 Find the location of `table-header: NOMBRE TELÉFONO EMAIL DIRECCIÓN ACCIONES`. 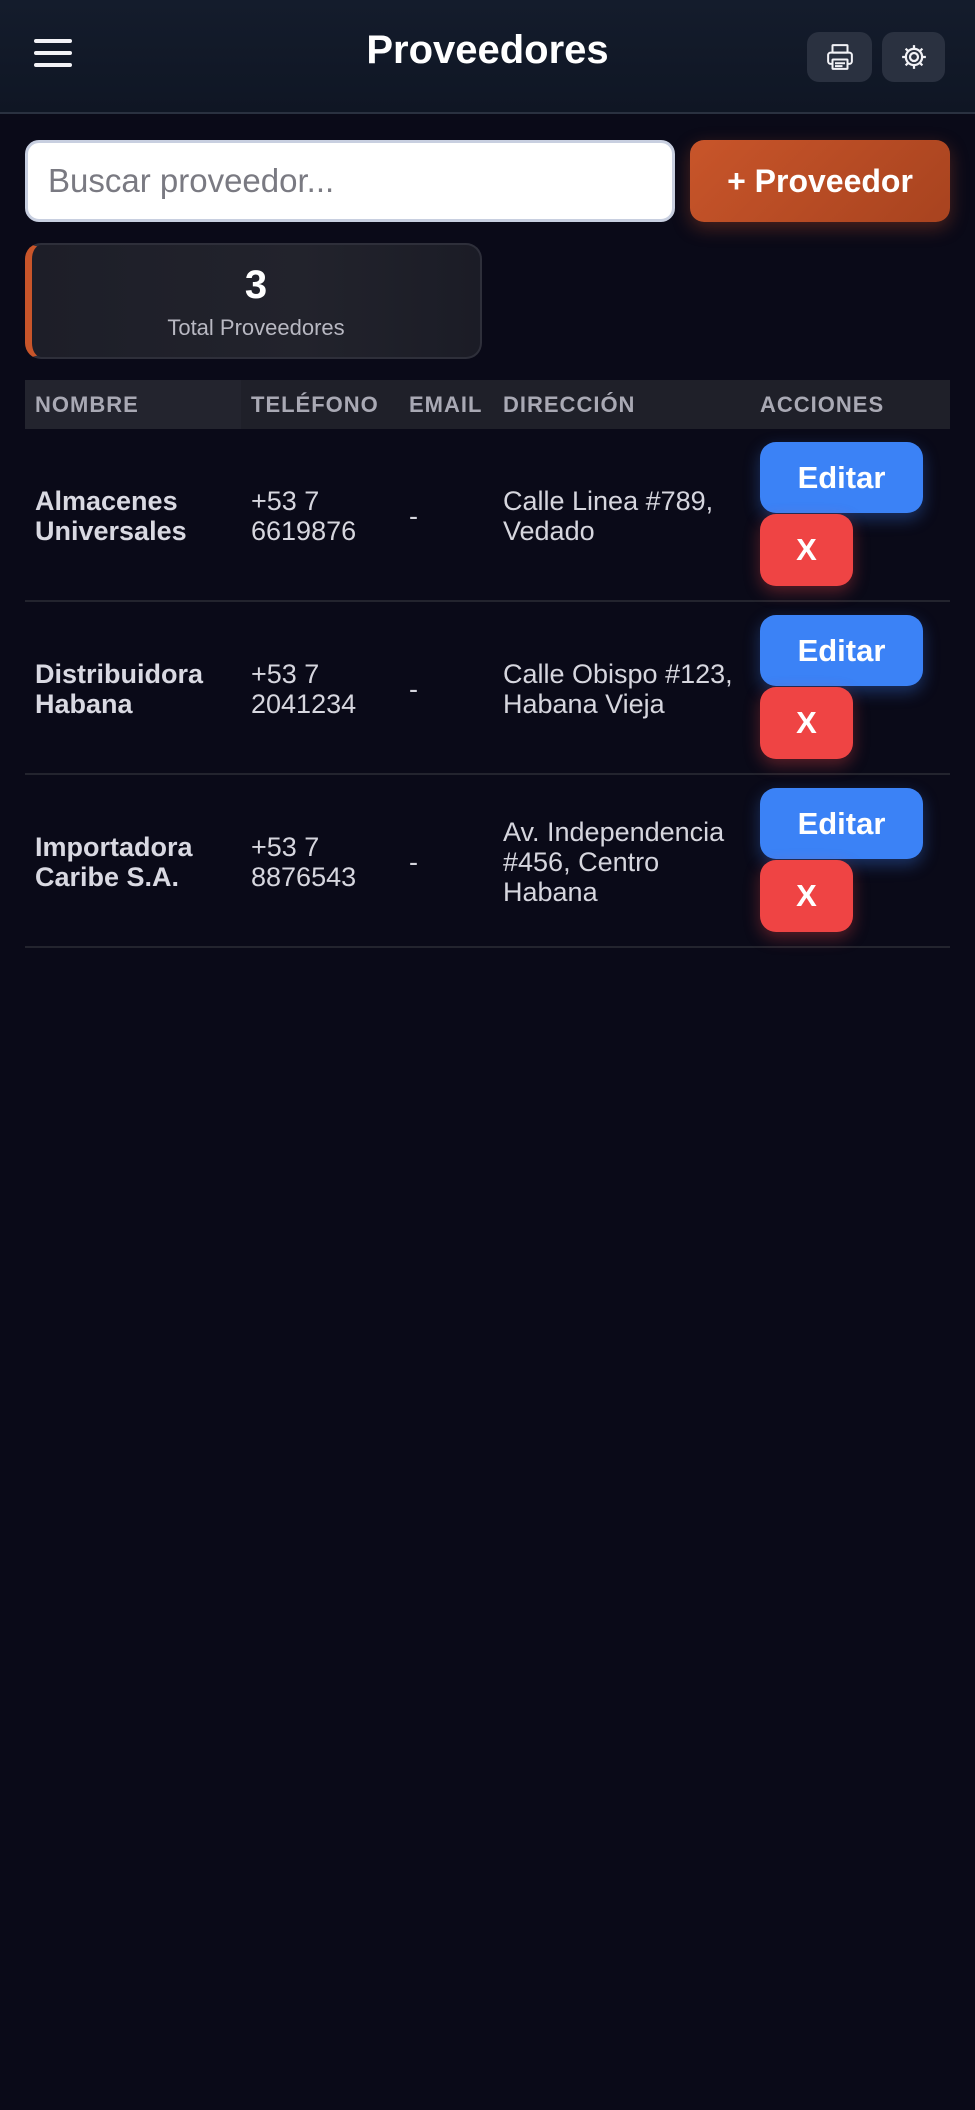

table-header: NOMBRE TELÉFONO EMAIL DIRECCIÓN ACCIONES is located at coordinates (487, 404).